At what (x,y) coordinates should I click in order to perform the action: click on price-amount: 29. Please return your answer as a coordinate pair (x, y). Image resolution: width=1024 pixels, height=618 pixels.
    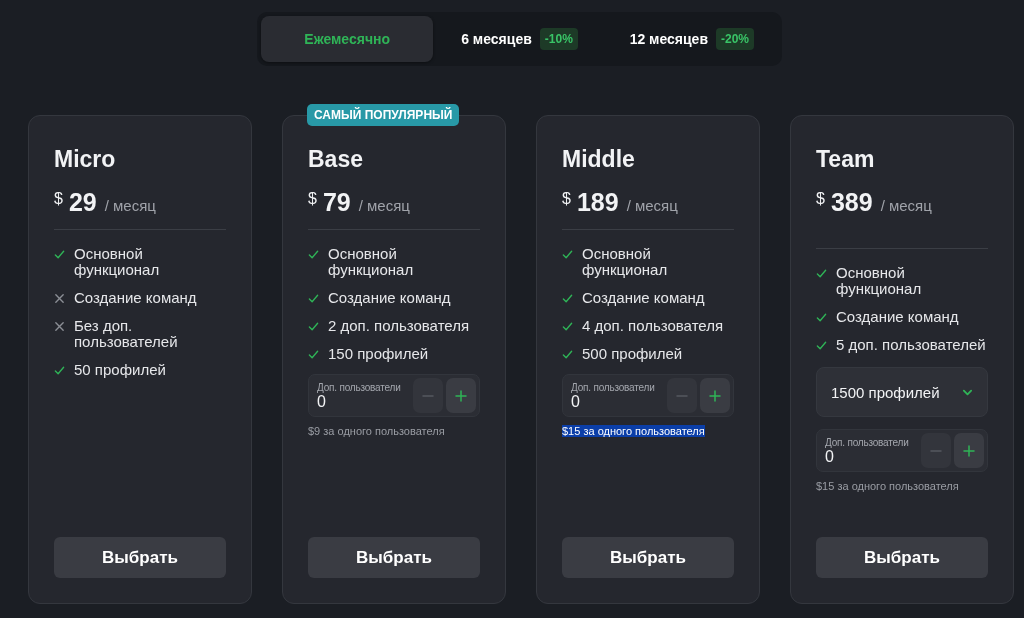
    Looking at the image, I should click on (82, 202).